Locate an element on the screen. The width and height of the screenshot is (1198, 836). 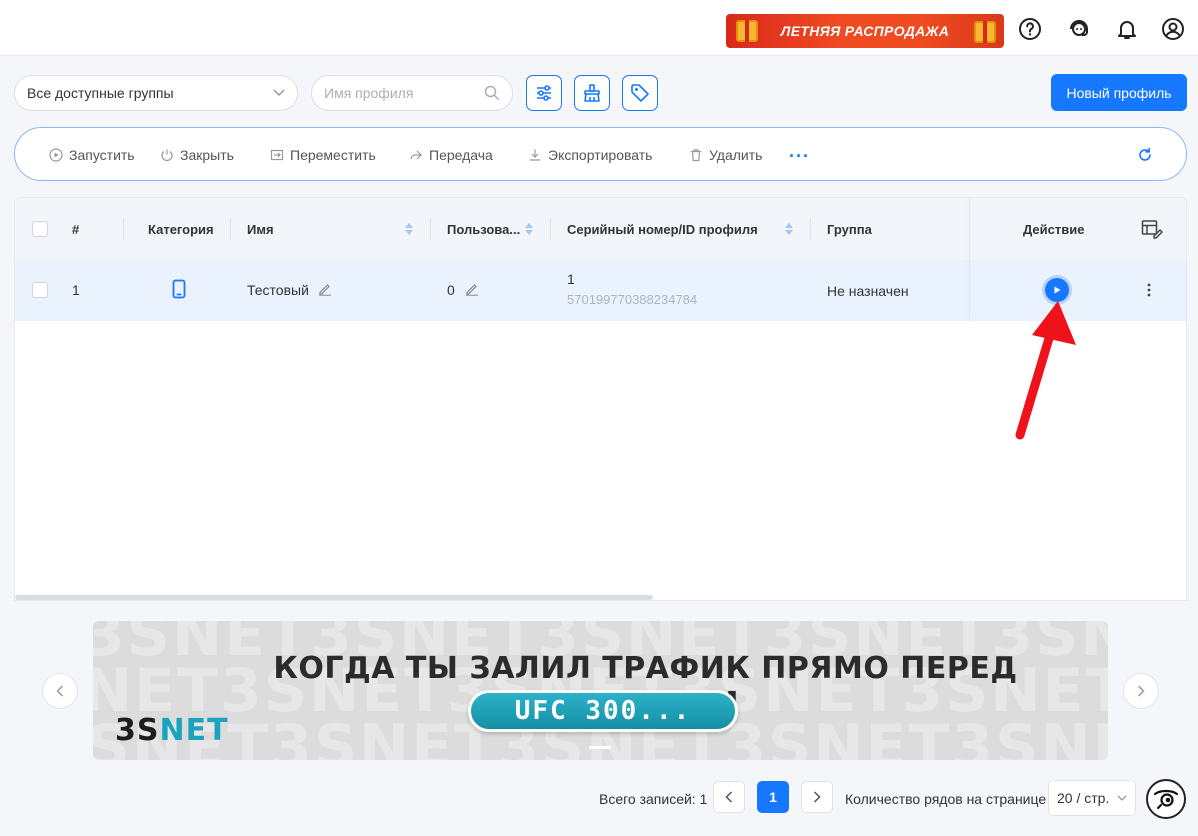
move-icon is located at coordinates (277, 155).